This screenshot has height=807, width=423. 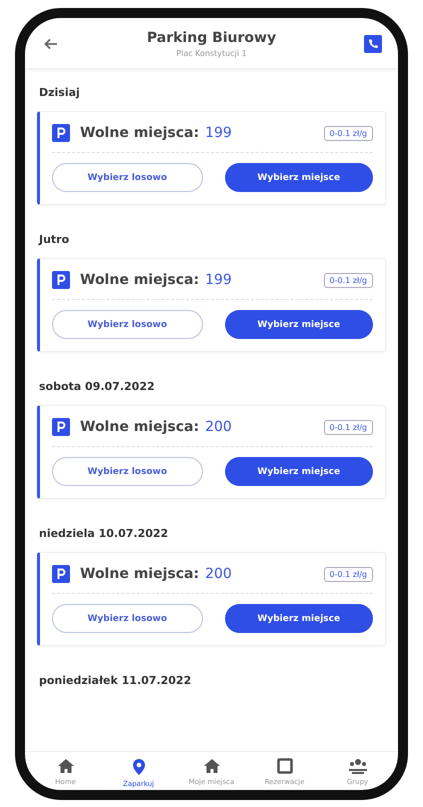 I want to click on day-heading: niedziela 10.07.2022, so click(x=104, y=534).